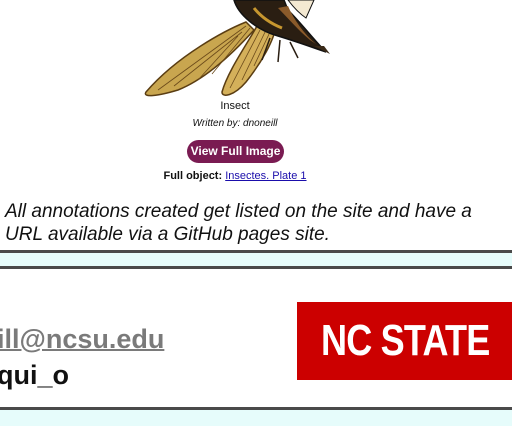 Image resolution: width=512 pixels, height=426 pixels. Describe the element at coordinates (82, 339) in the screenshot. I see `contact-email-link: ill@ncsu.edu` at that location.